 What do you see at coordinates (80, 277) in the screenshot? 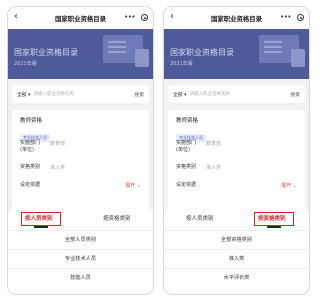
I see `option-item: 技能人员` at bounding box center [80, 277].